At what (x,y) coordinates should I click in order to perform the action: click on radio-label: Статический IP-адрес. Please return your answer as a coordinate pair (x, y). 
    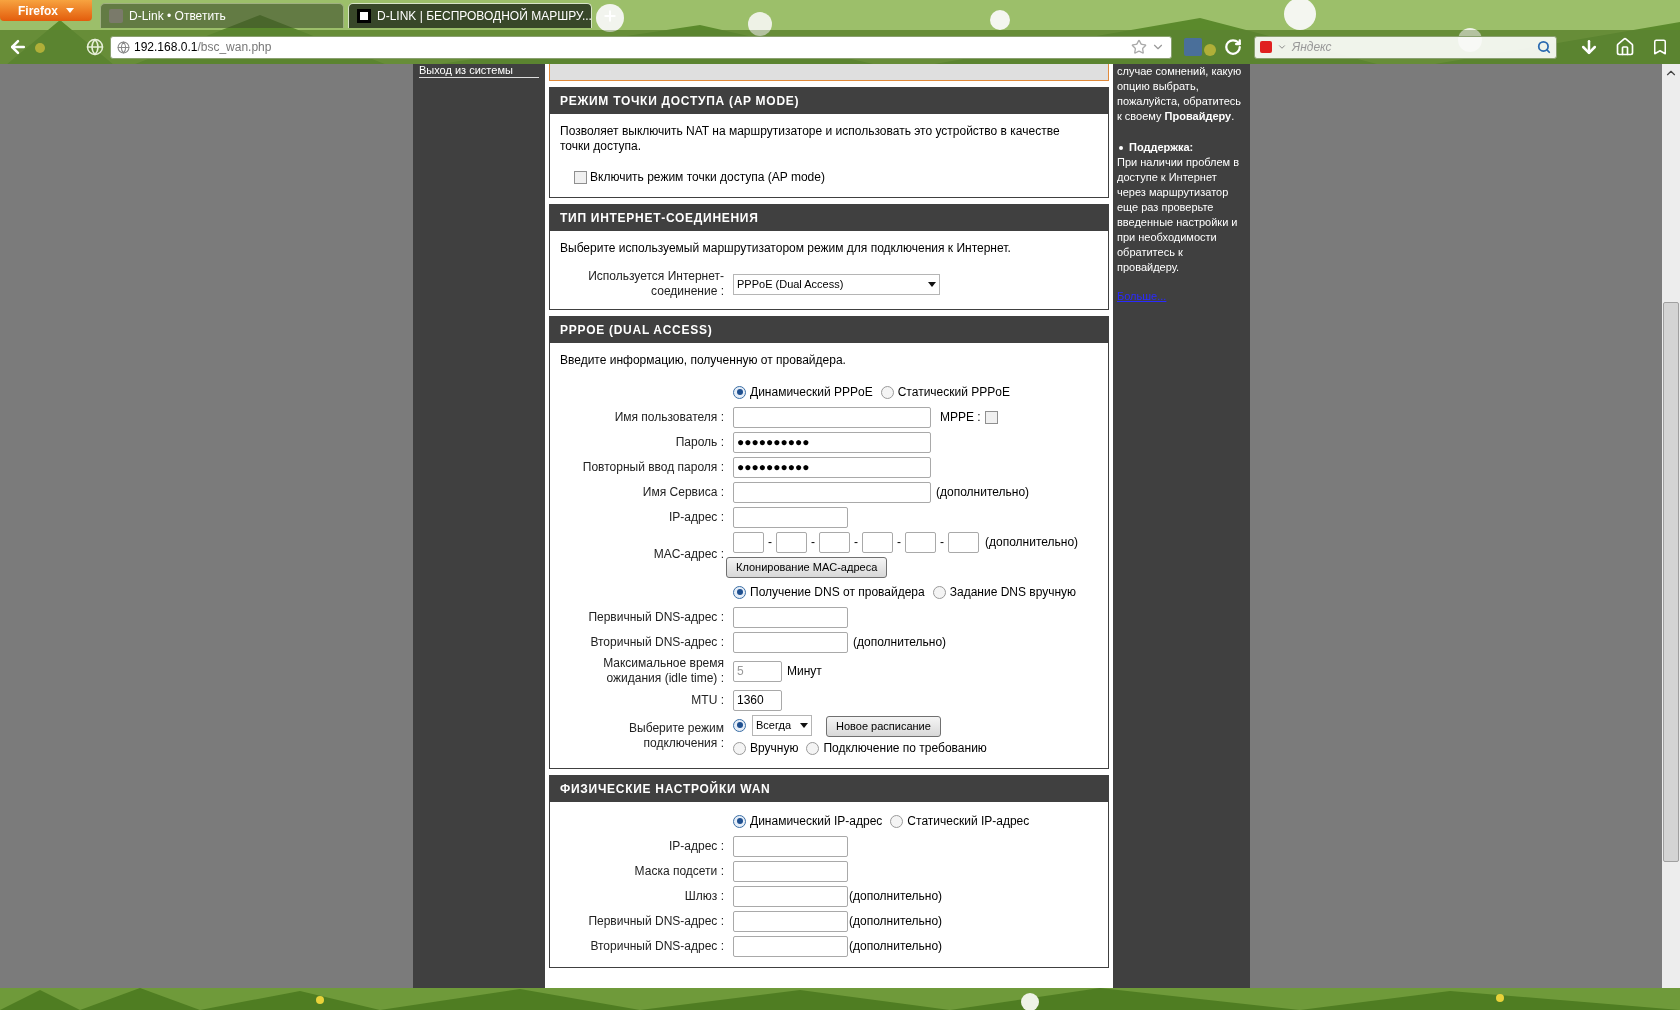
    Looking at the image, I should click on (968, 821).